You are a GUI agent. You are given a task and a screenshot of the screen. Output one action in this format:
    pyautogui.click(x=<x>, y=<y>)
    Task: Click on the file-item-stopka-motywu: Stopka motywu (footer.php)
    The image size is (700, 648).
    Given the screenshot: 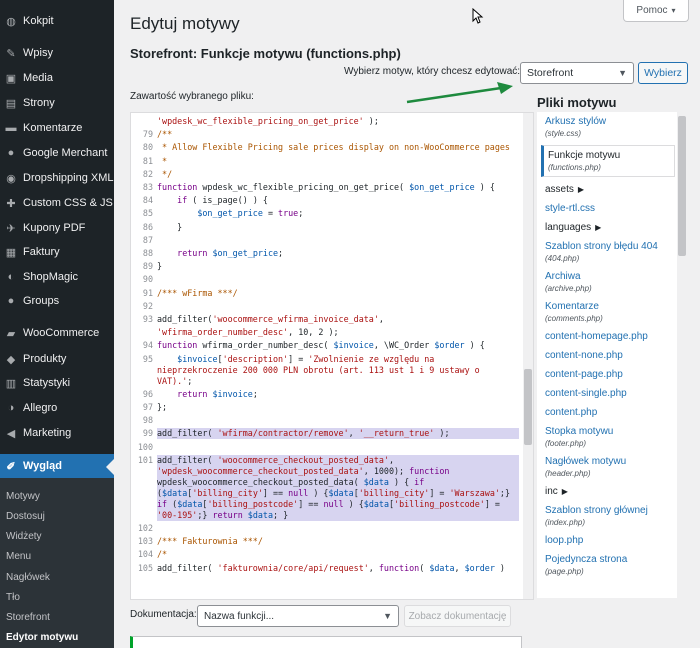 What is the action you would take?
    pyautogui.click(x=606, y=437)
    